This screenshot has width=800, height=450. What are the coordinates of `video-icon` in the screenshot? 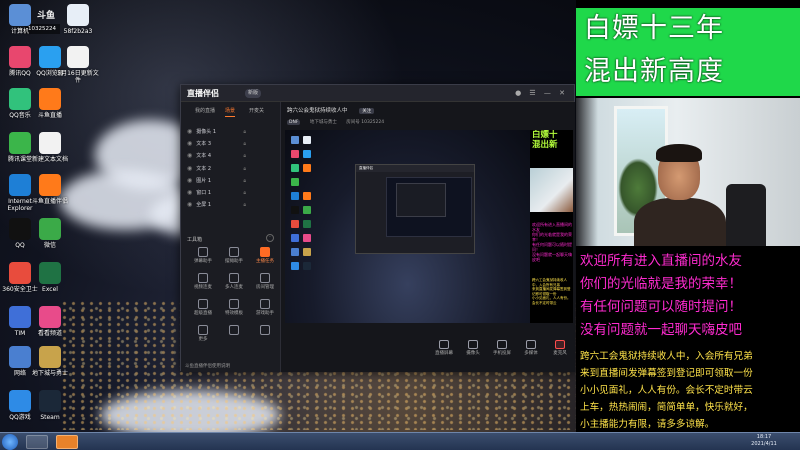 It's located at (50, 317).